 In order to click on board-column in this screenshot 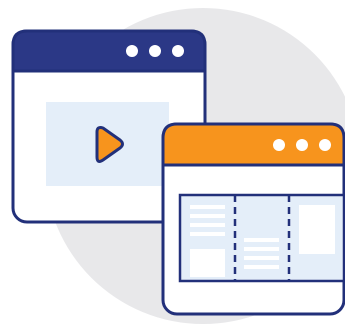, I will do `click(317, 229)`.